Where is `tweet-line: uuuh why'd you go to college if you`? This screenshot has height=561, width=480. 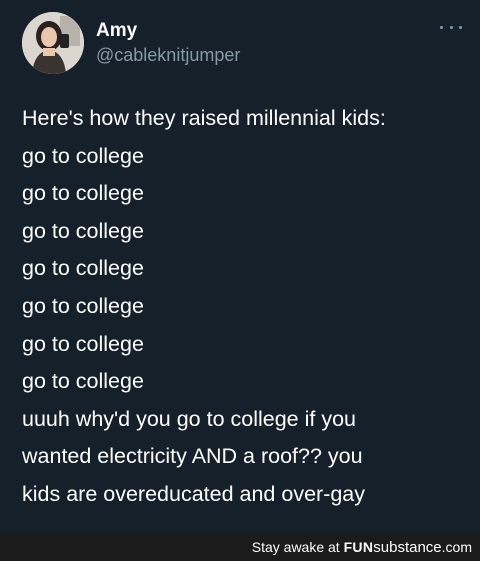 tweet-line: uuuh why'd you go to college if you is located at coordinates (189, 418).